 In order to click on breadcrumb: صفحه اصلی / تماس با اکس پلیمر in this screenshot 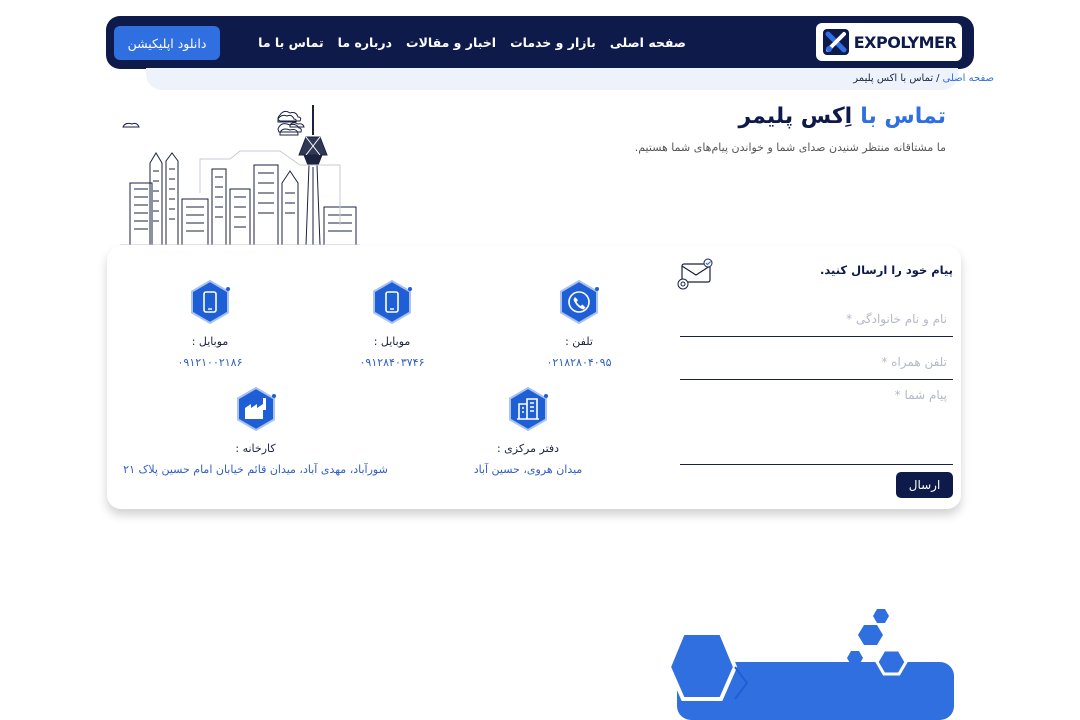, I will do `click(923, 78)`.